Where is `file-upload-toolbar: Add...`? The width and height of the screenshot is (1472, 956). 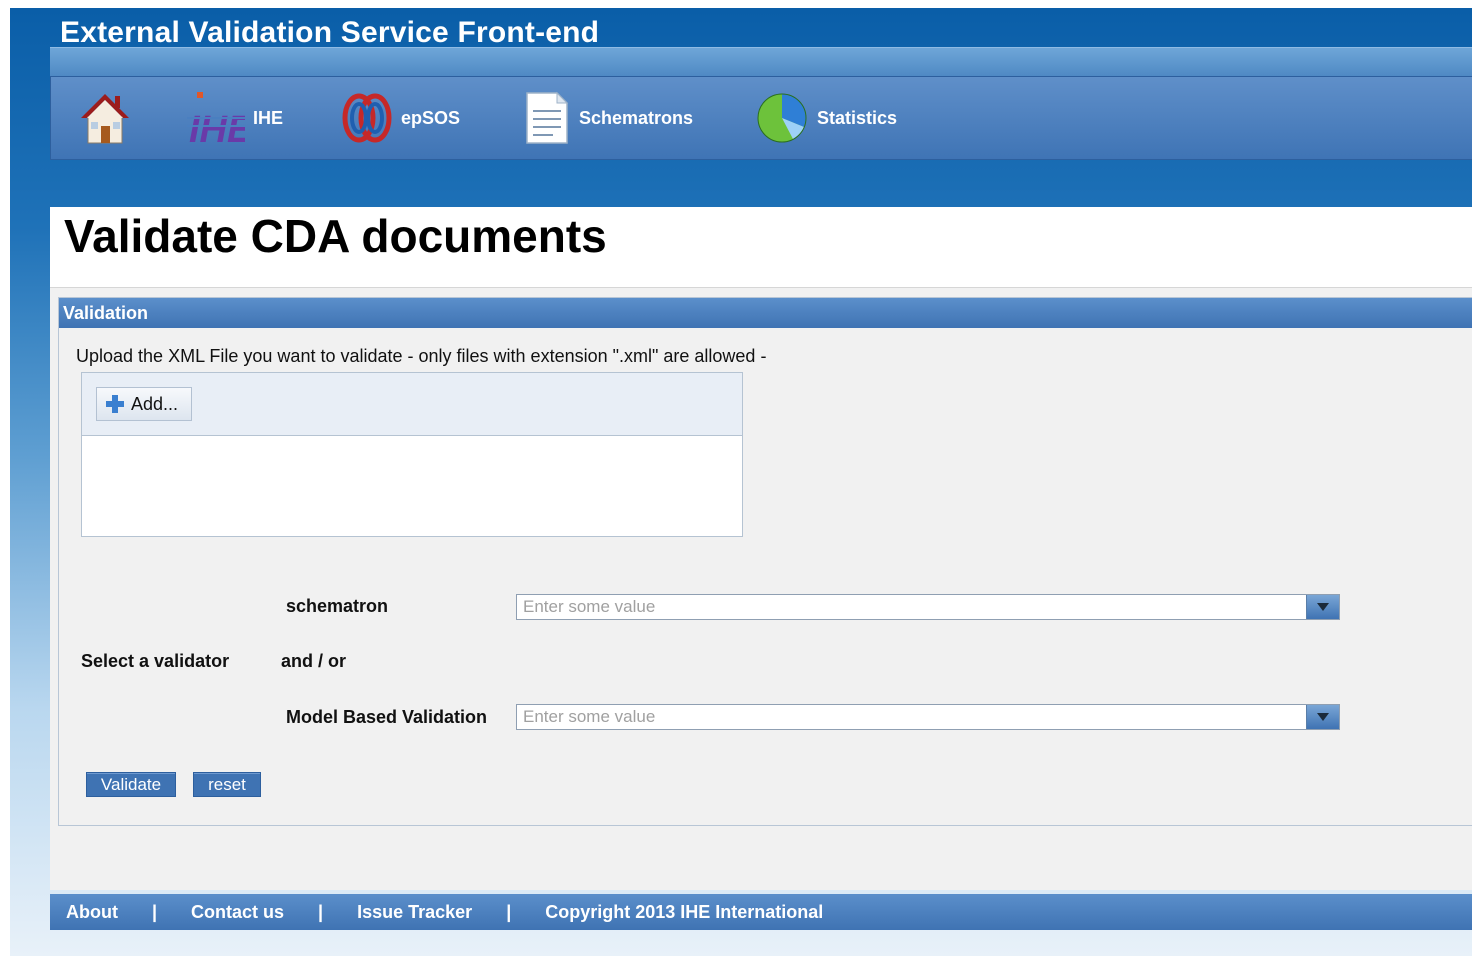
file-upload-toolbar: Add... is located at coordinates (412, 404).